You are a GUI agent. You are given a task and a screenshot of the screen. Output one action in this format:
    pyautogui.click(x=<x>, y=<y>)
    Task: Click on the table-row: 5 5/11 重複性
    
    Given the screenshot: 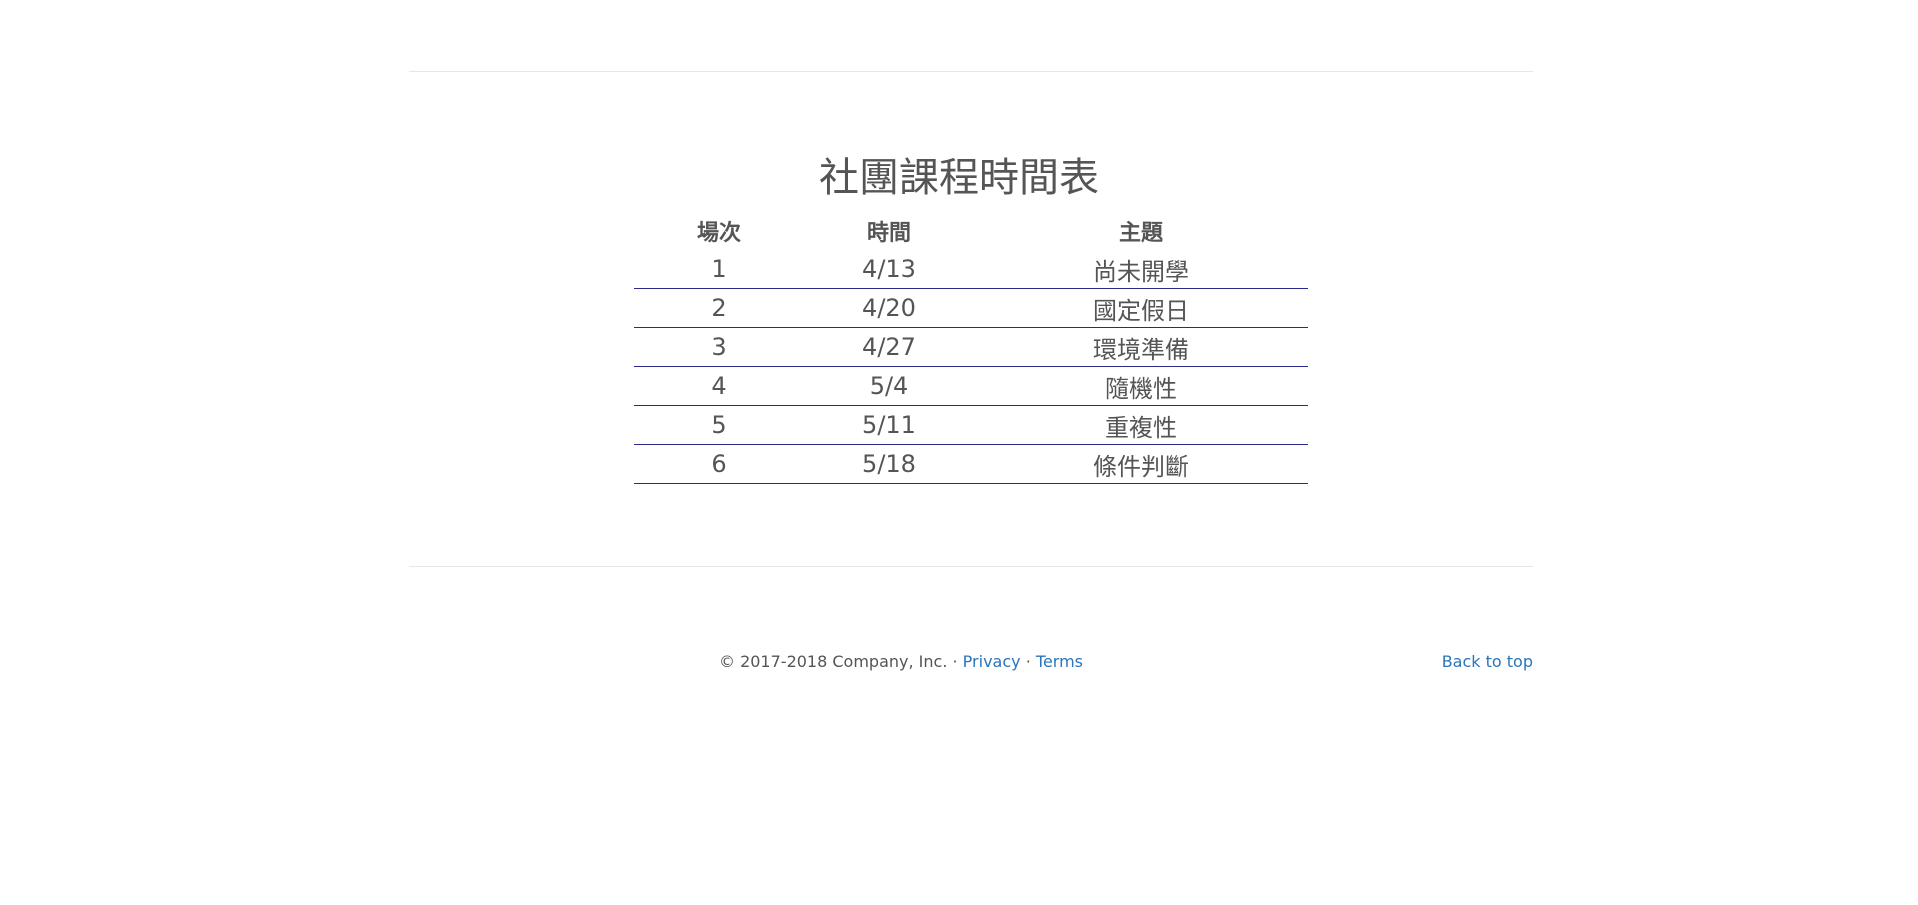 What is the action you would take?
    pyautogui.click(x=971, y=425)
    